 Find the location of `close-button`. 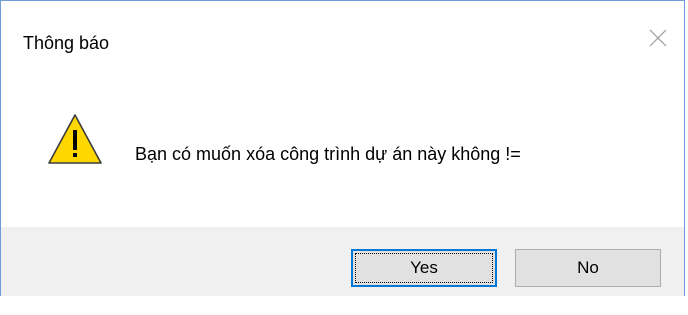

close-button is located at coordinates (658, 38).